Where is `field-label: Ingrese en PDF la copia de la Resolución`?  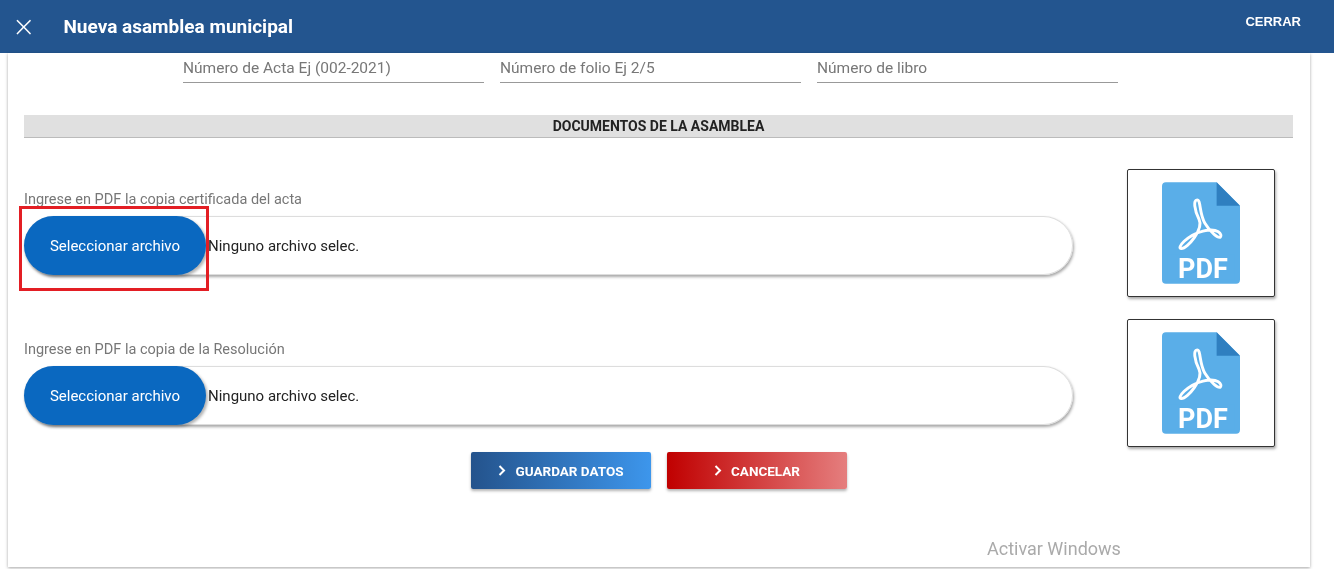 field-label: Ingrese en PDF la copia de la Resolución is located at coordinates (155, 349).